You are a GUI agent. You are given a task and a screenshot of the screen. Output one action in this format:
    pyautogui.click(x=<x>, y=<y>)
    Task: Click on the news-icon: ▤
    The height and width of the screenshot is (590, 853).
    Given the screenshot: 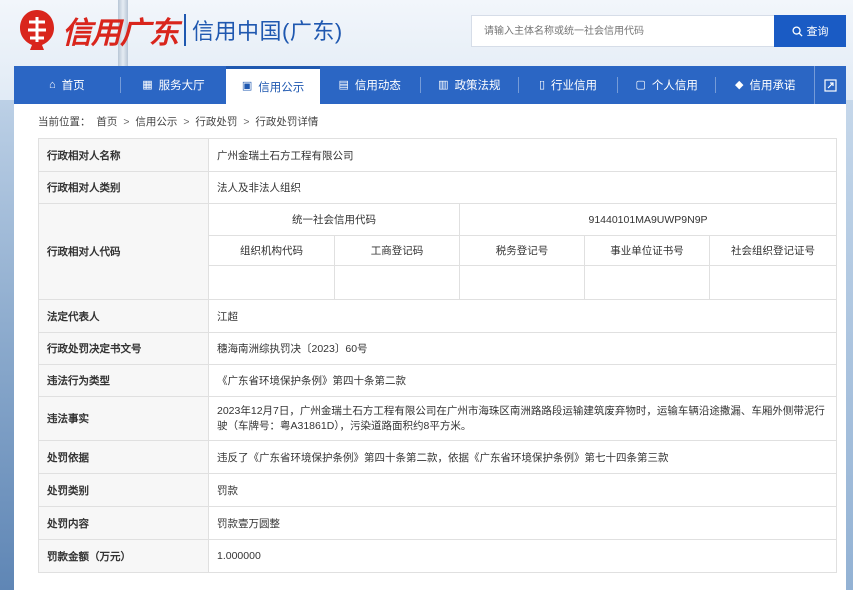 What is the action you would take?
    pyautogui.click(x=343, y=84)
    